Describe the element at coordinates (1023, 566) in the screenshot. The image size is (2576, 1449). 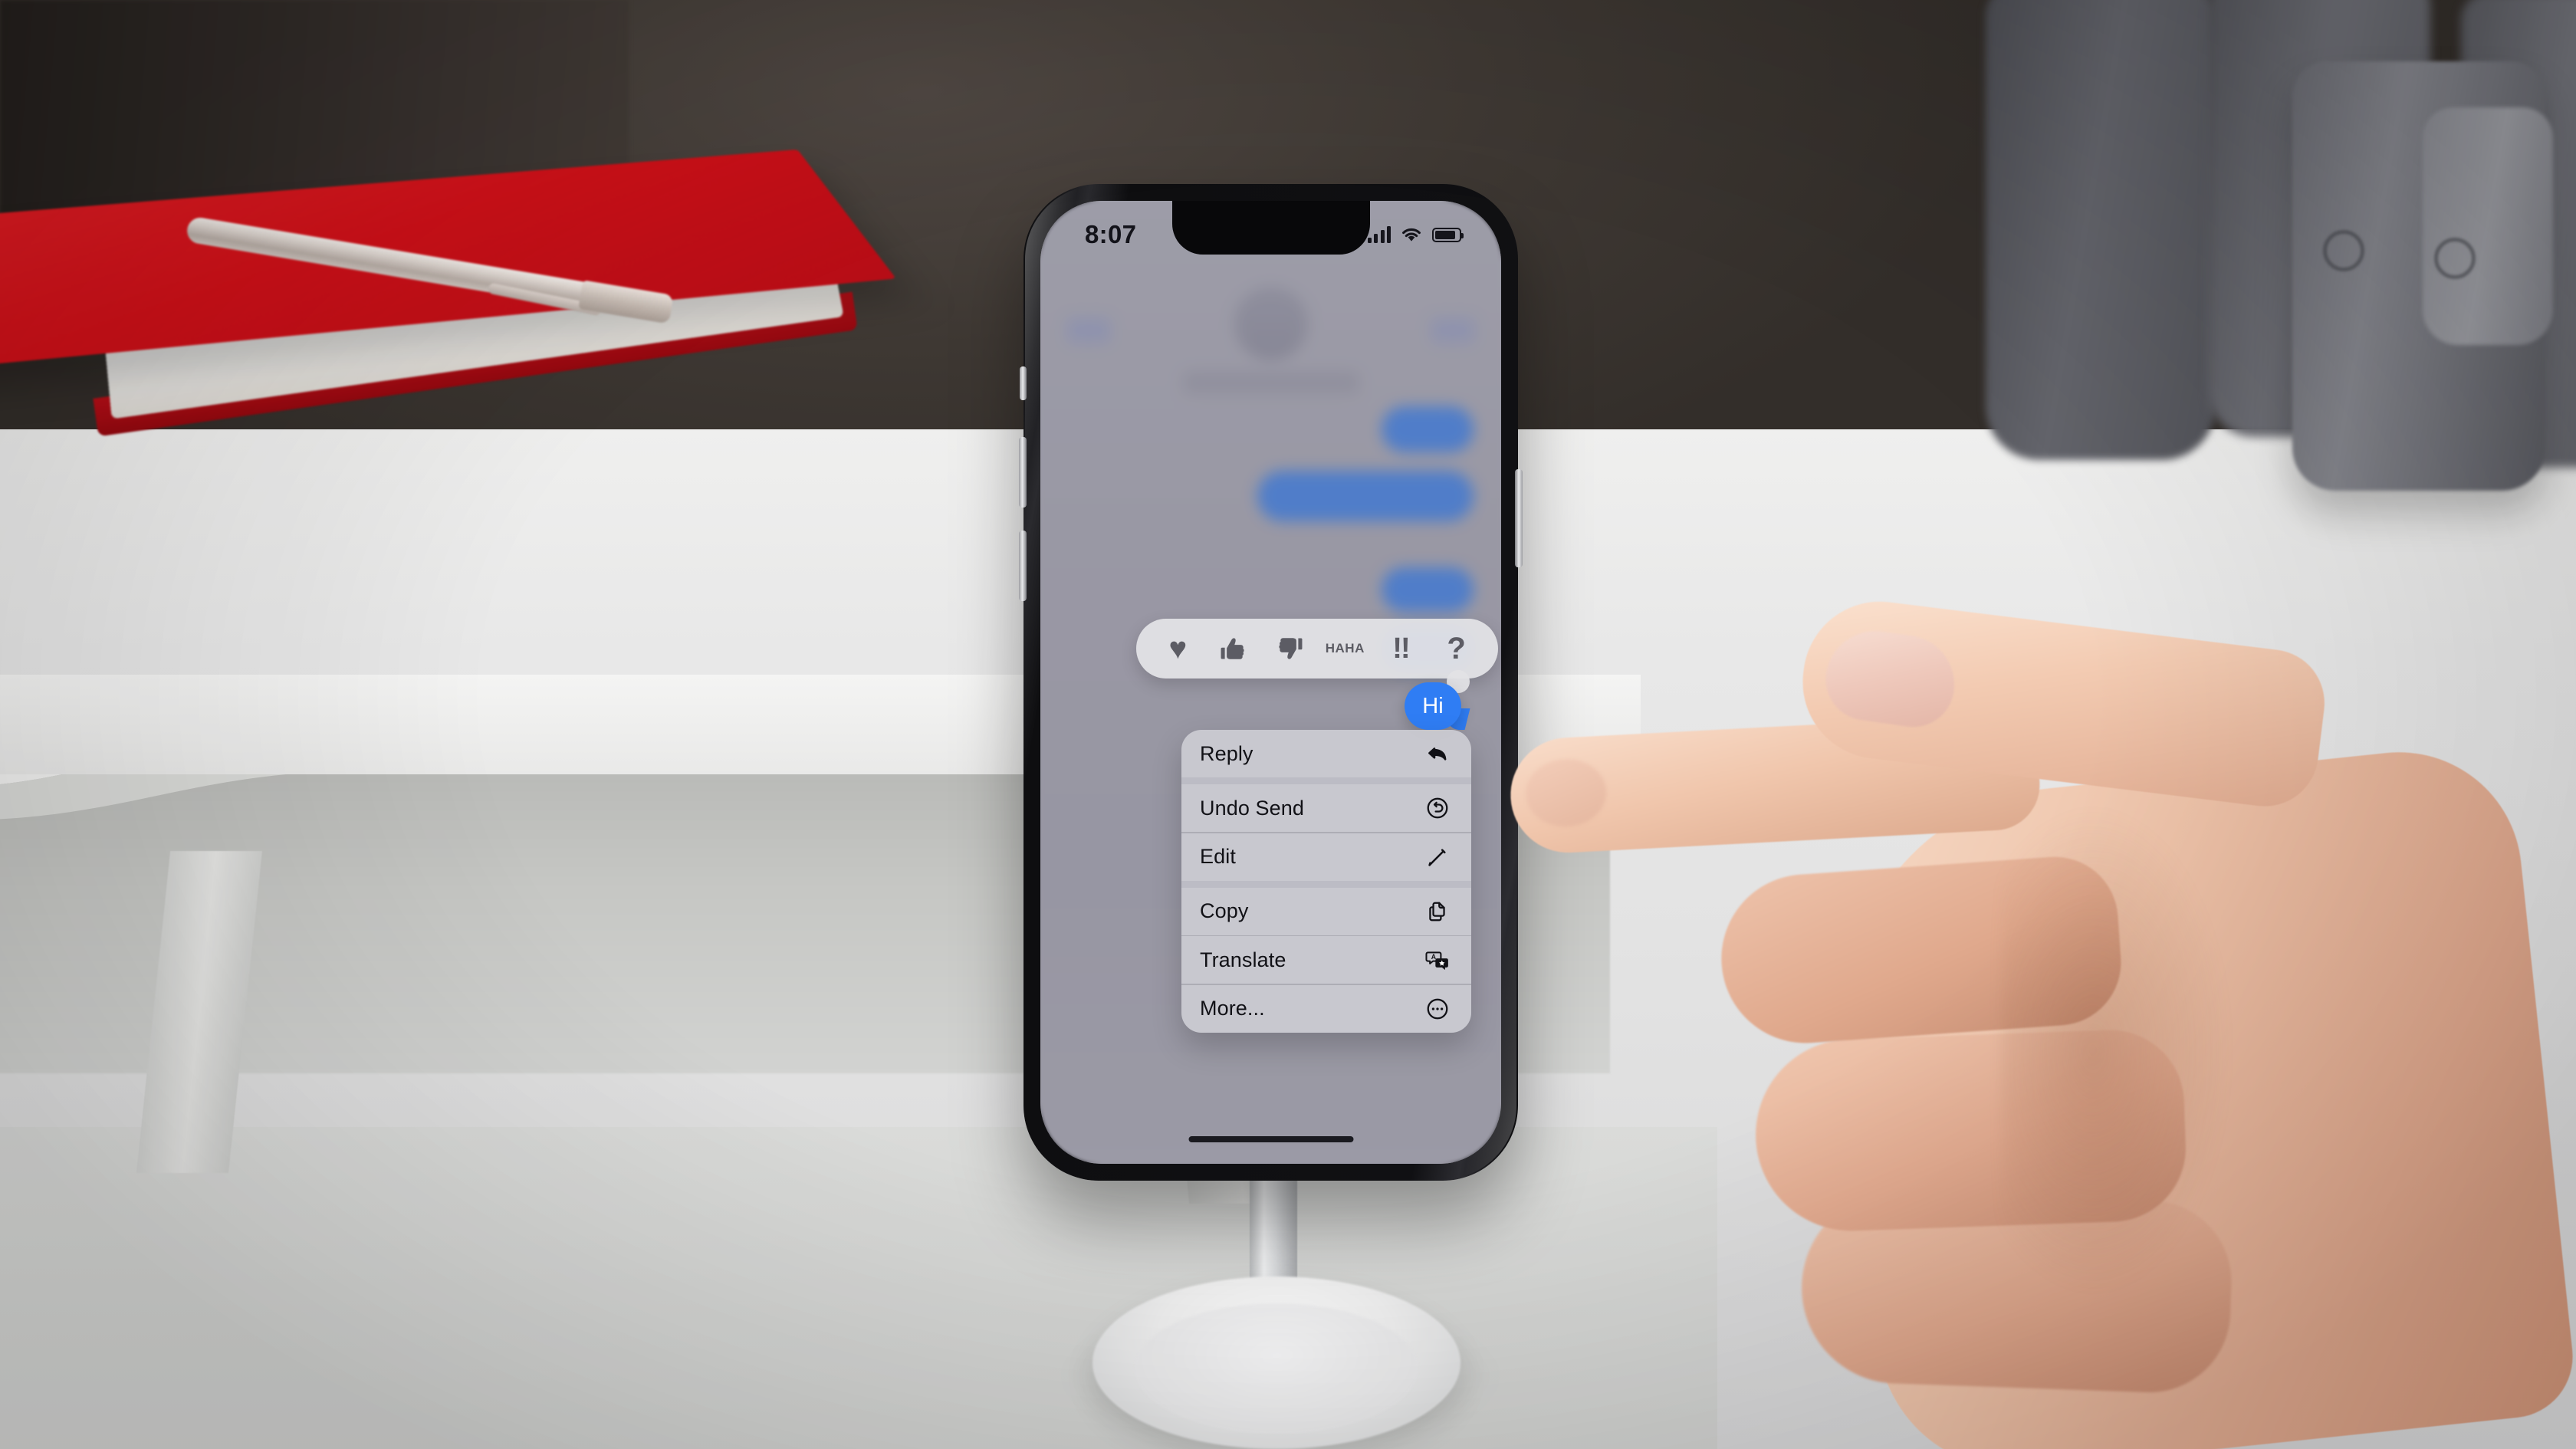
I see `volume-down-button` at that location.